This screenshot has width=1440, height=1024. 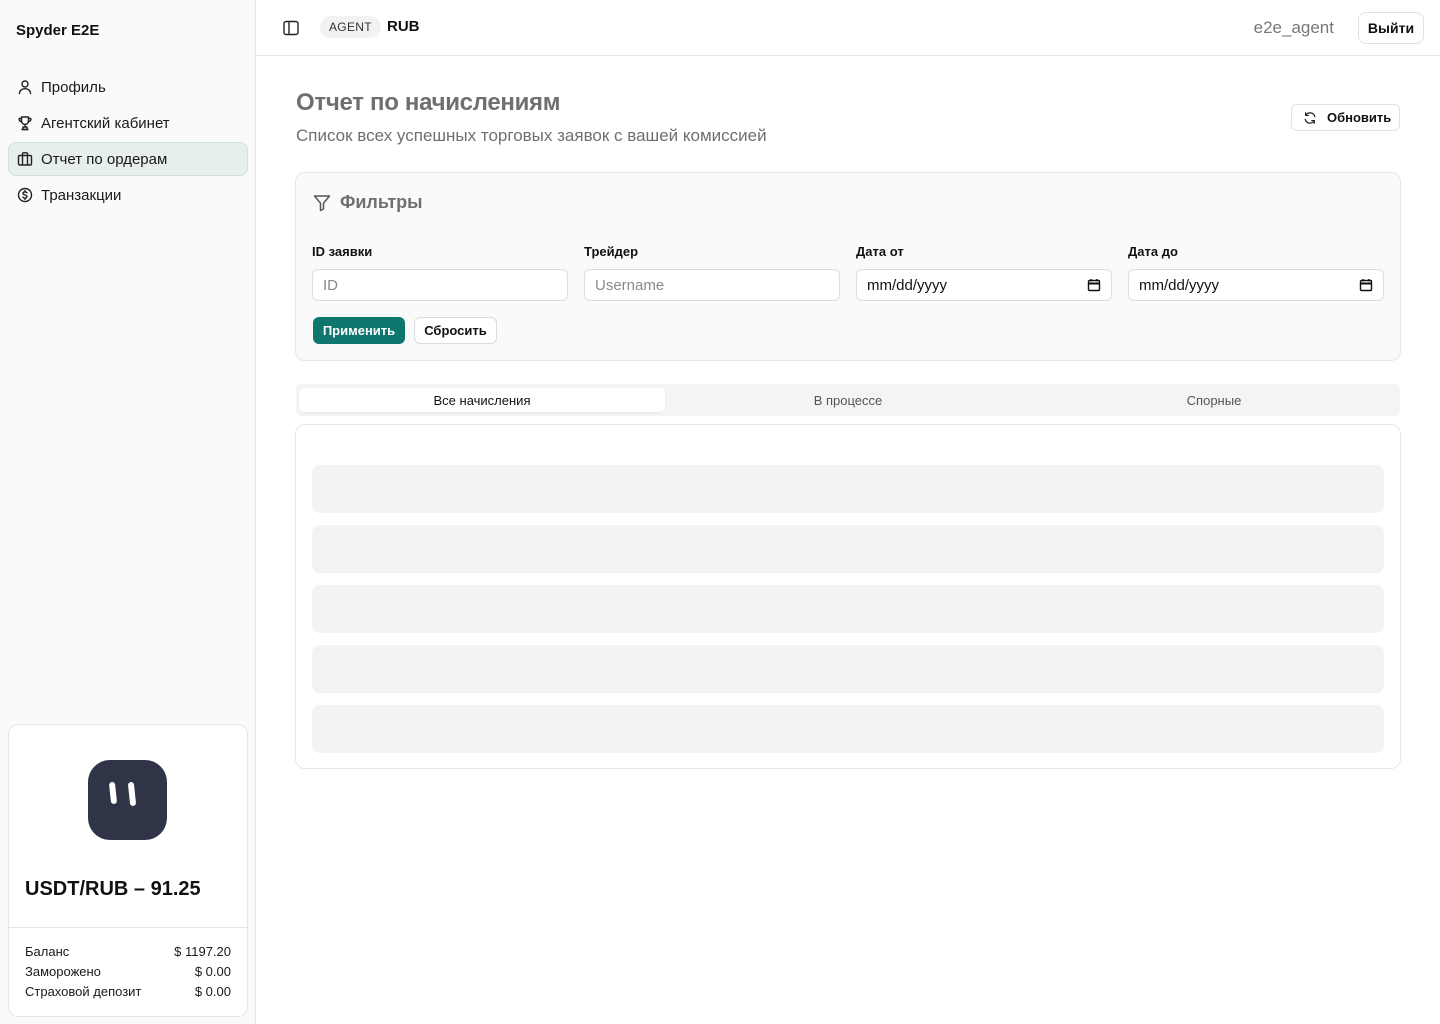 What do you see at coordinates (403, 26) in the screenshot?
I see `currency-label: RUB` at bounding box center [403, 26].